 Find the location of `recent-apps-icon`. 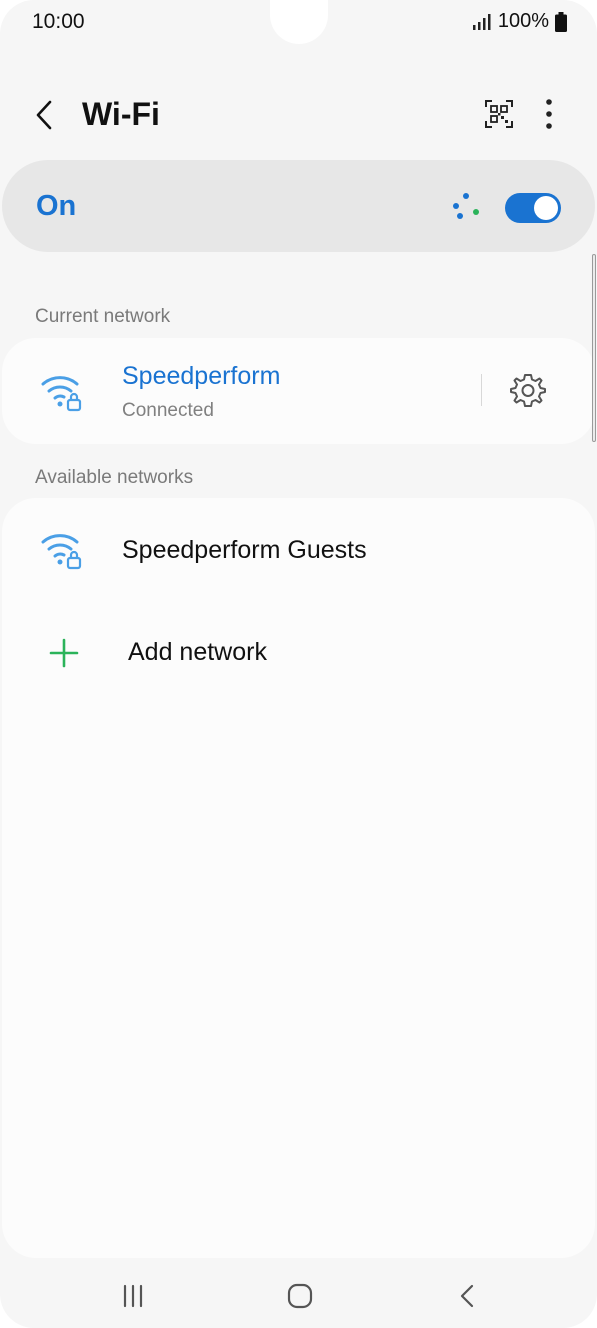

recent-apps-icon is located at coordinates (133, 1296).